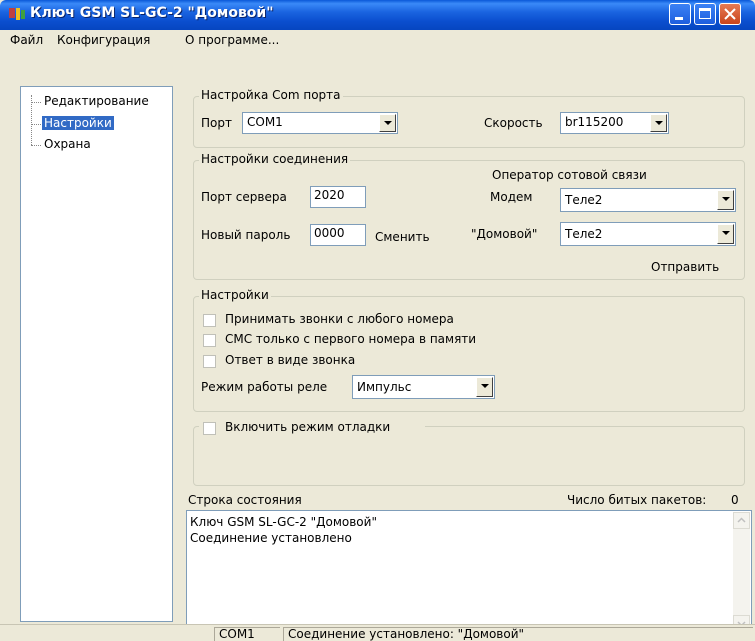 The image size is (755, 641). Describe the element at coordinates (245, 500) in the screenshot. I see `status-label: Строка состояния` at that location.